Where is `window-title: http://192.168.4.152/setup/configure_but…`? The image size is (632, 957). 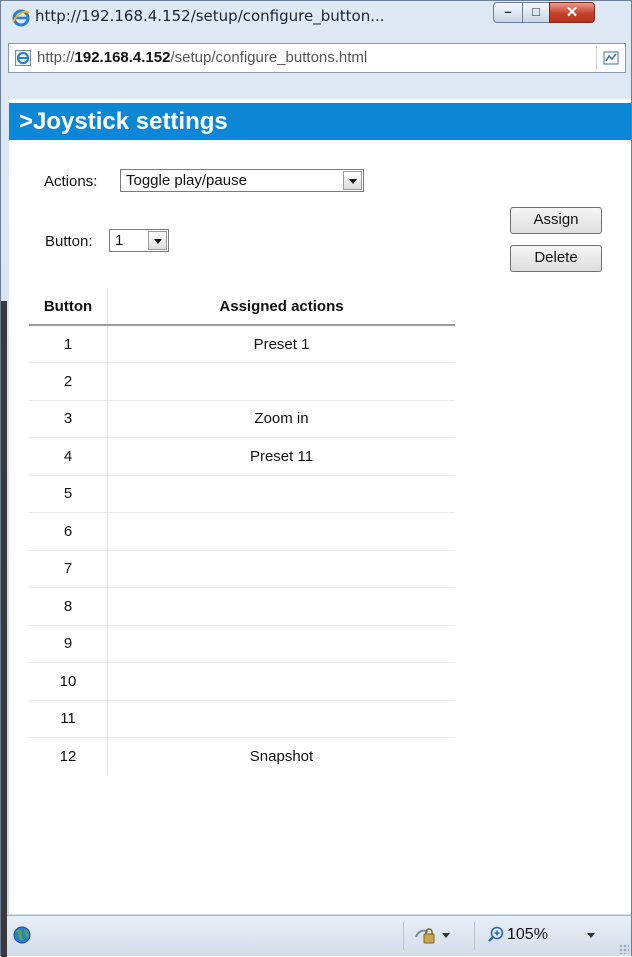 window-title: http://192.168.4.152/setup/configure_but… is located at coordinates (210, 16).